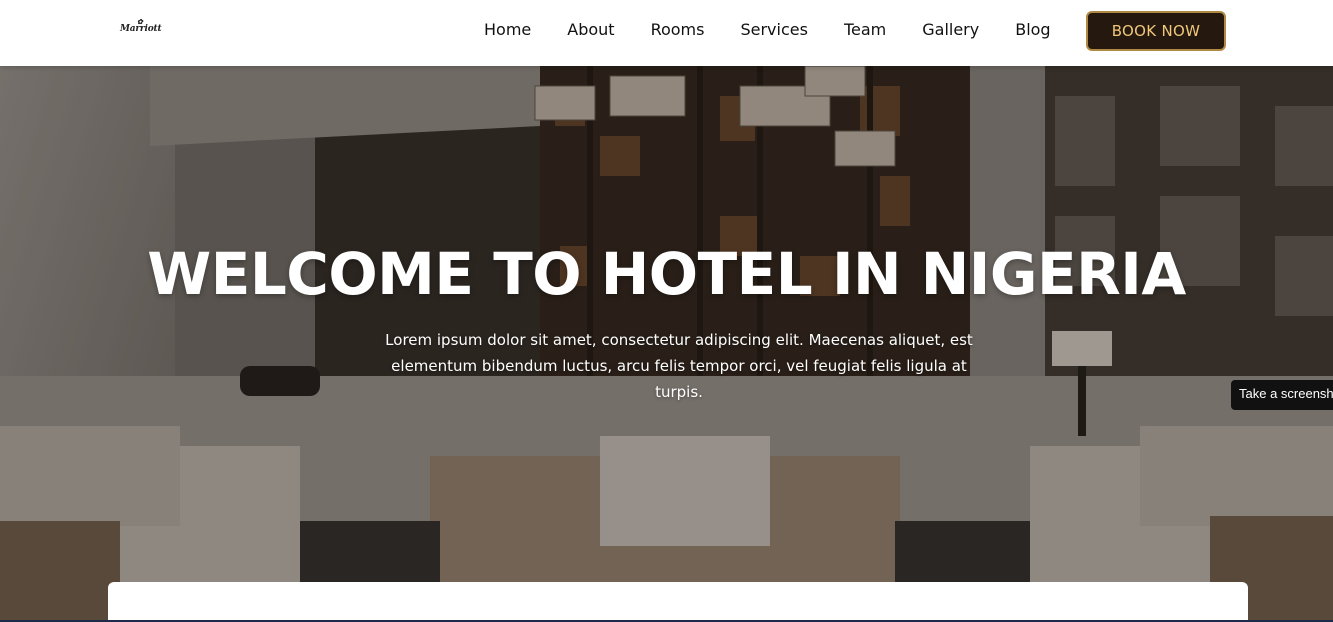  Describe the element at coordinates (773, 30) in the screenshot. I see `nav-services: Services` at that location.